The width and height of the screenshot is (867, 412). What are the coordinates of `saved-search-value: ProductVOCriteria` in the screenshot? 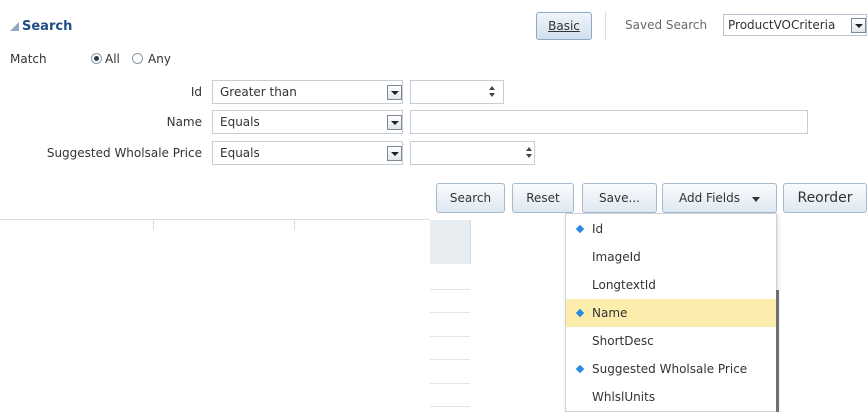 It's located at (782, 25).